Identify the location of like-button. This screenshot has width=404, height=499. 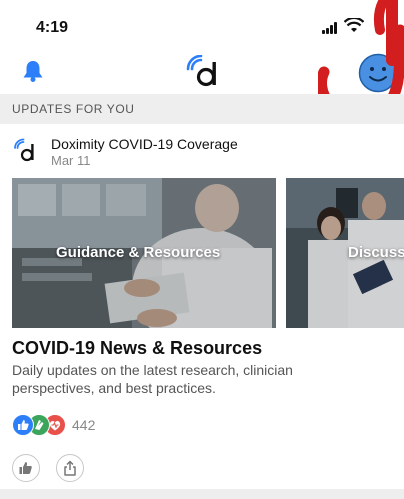
(26, 468).